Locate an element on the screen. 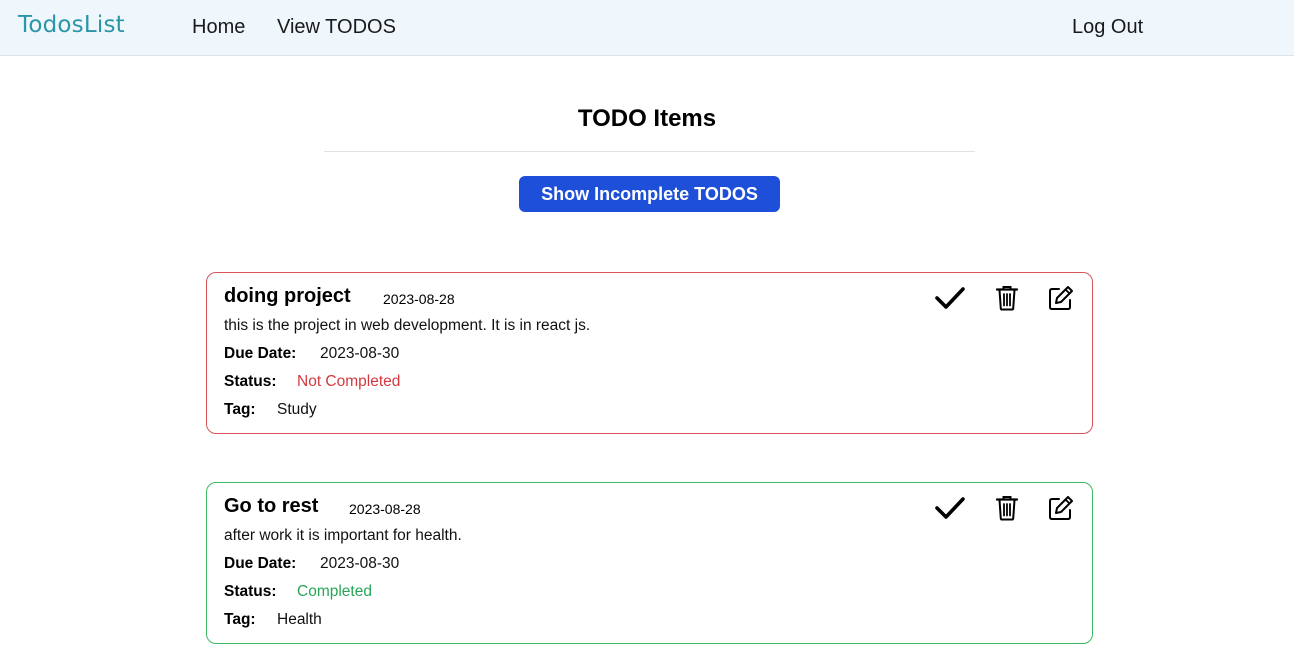 This screenshot has height=652, width=1294. tag-value: Study is located at coordinates (297, 409).